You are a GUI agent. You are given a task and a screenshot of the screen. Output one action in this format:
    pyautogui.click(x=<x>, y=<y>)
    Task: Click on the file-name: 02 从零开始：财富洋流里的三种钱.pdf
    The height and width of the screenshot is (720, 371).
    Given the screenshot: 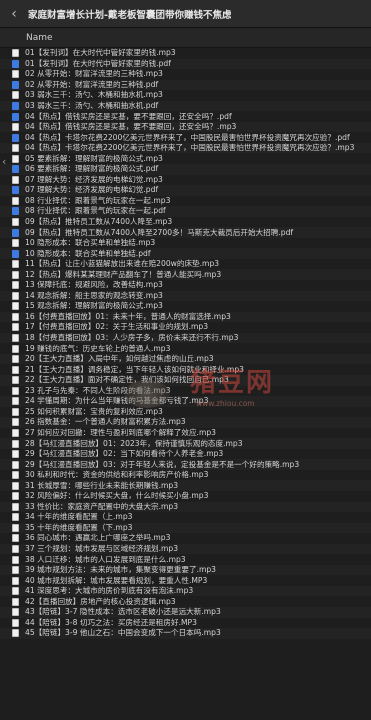 What is the action you would take?
    pyautogui.click(x=92, y=84)
    